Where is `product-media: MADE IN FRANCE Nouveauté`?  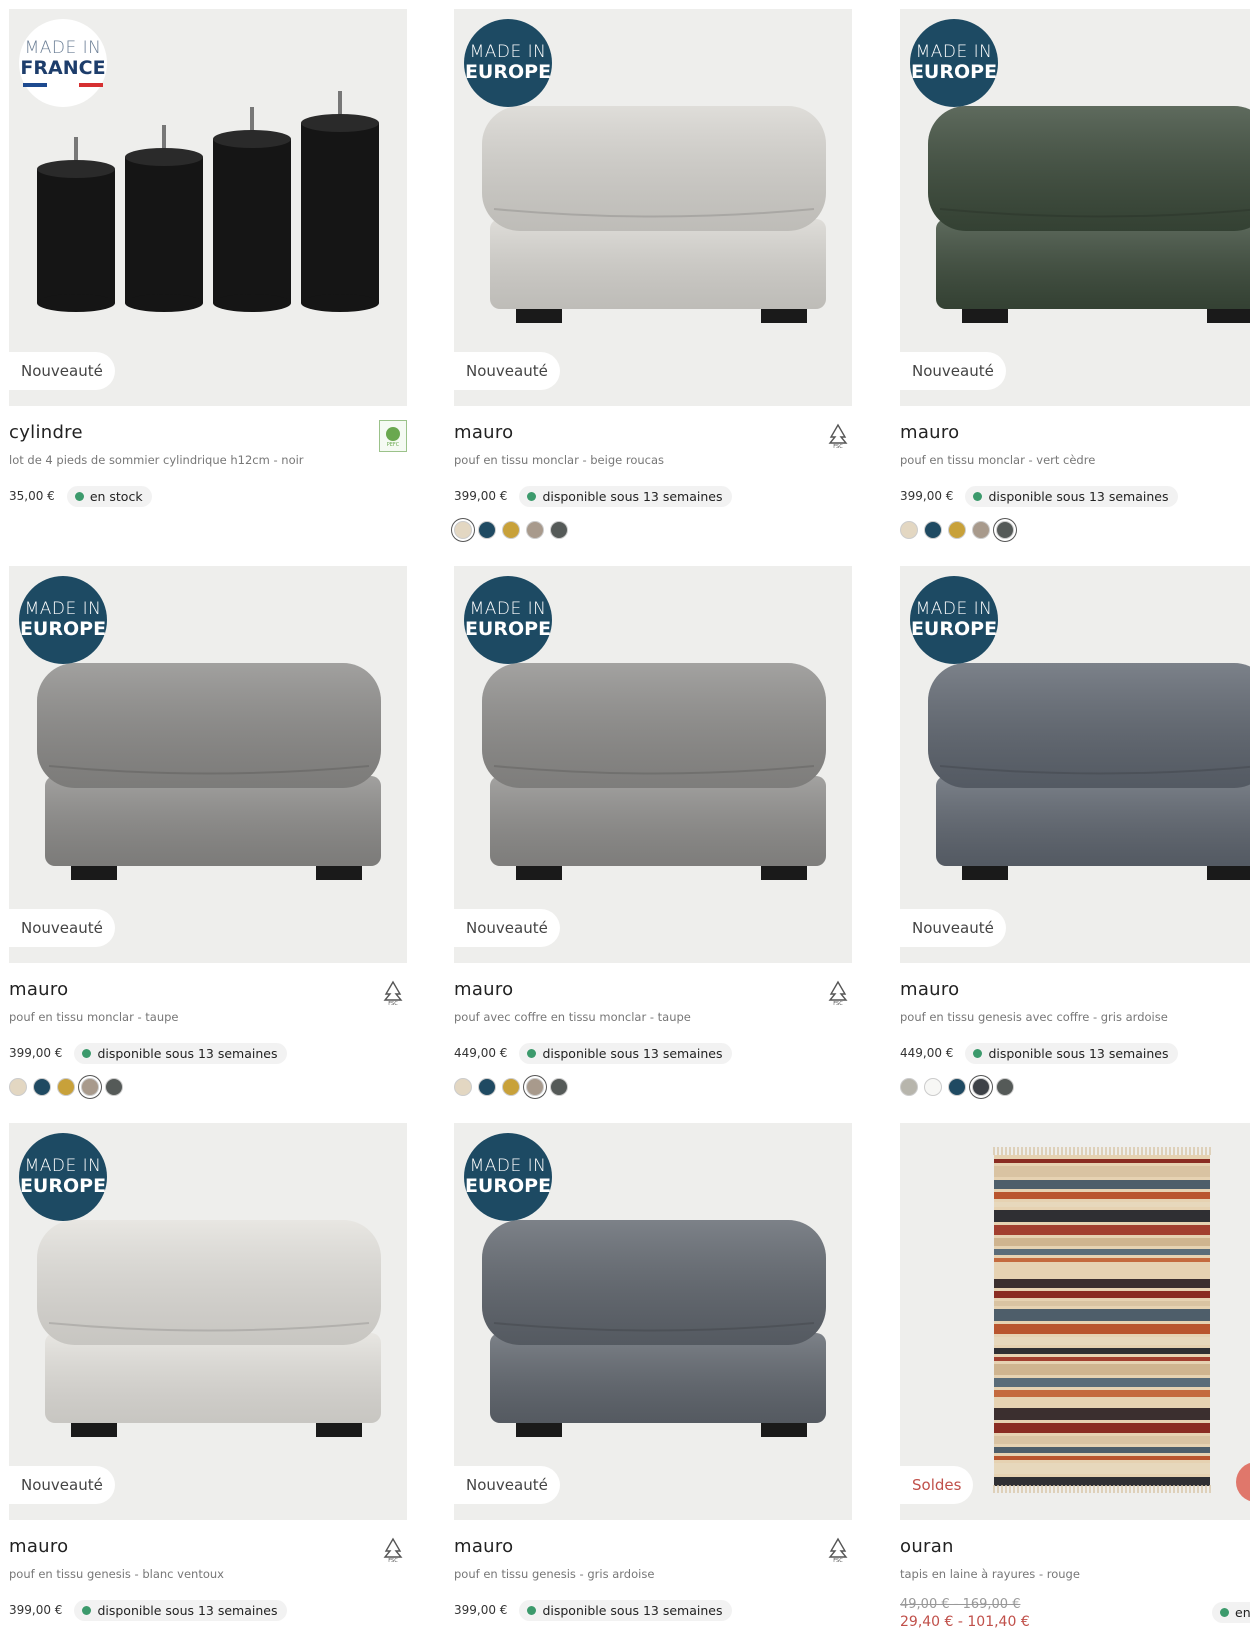 product-media: MADE IN FRANCE Nouveauté is located at coordinates (208, 207).